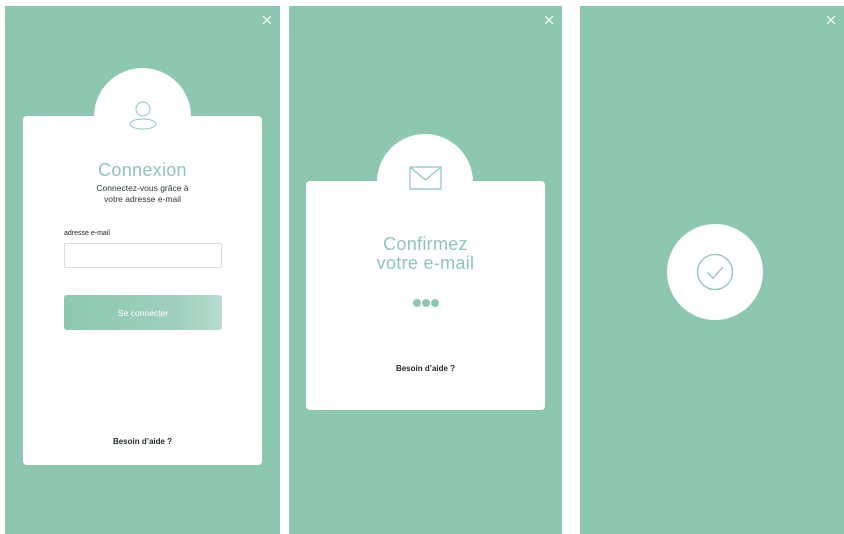  What do you see at coordinates (425, 244) in the screenshot?
I see `title-line-1: Confirmez` at bounding box center [425, 244].